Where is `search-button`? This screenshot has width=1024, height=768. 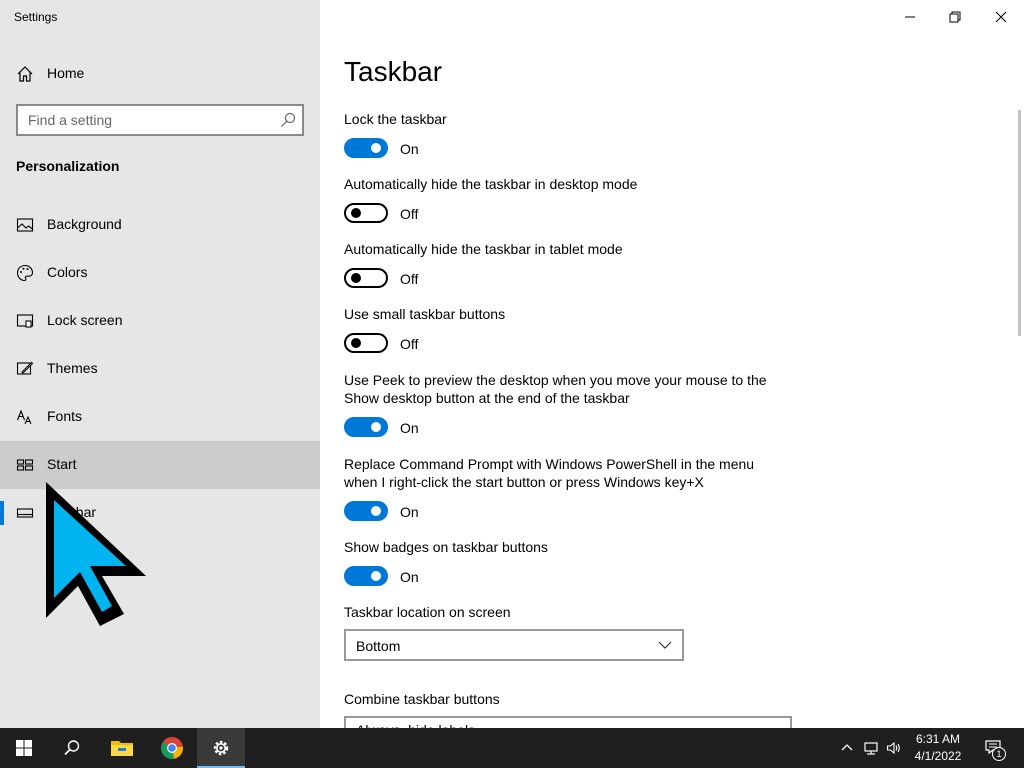 search-button is located at coordinates (72, 748).